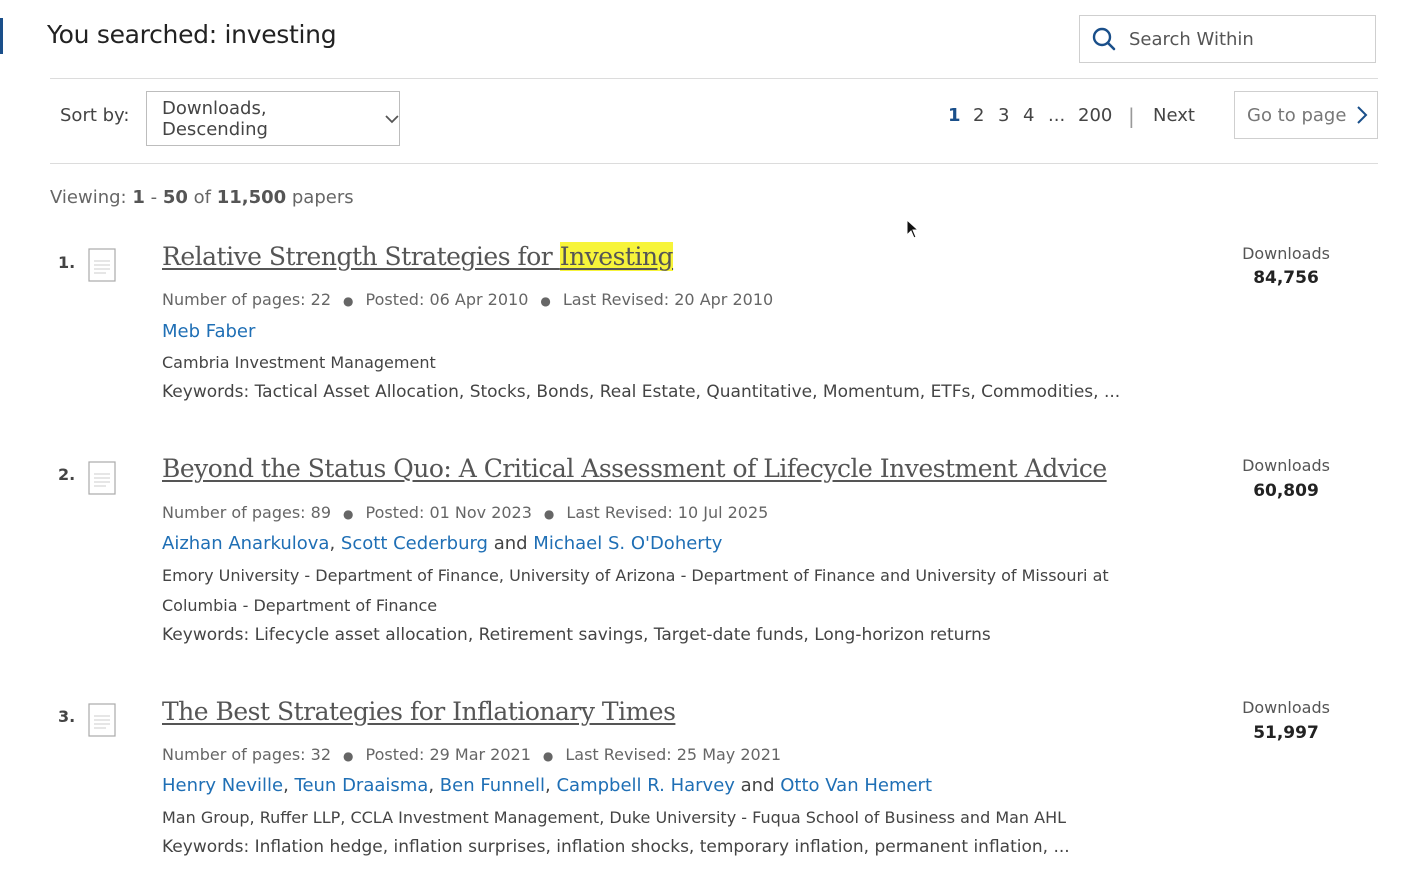 This screenshot has height=894, width=1427. I want to click on author-link: Otto Van Hemert, so click(856, 785).